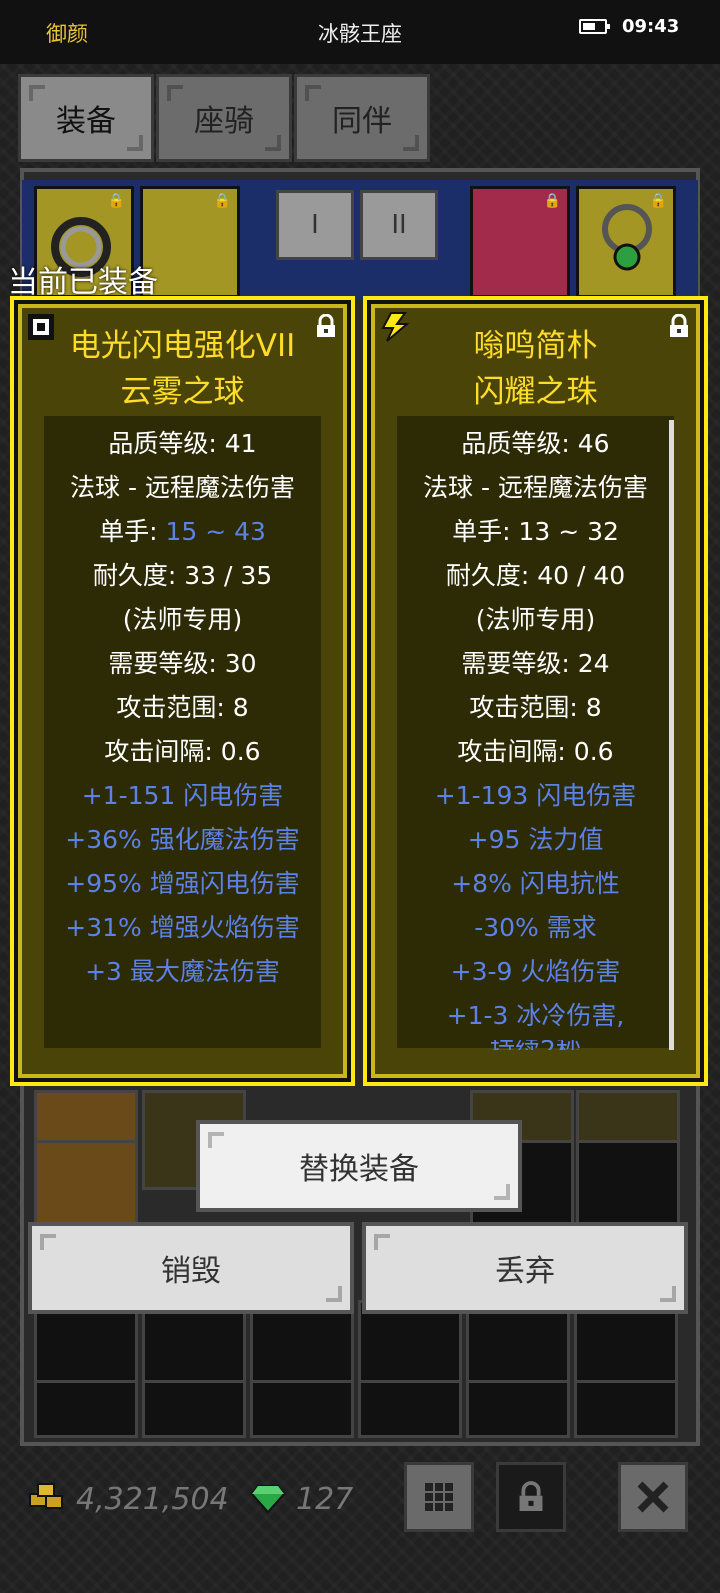  I want to click on item-affix: +1-3 冰冷伤害,, so click(535, 1015).